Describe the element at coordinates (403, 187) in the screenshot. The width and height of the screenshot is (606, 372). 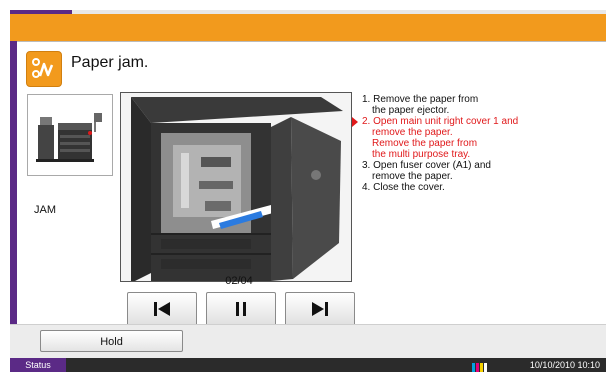
I see `instruction-step: 4. Close the cover.` at that location.